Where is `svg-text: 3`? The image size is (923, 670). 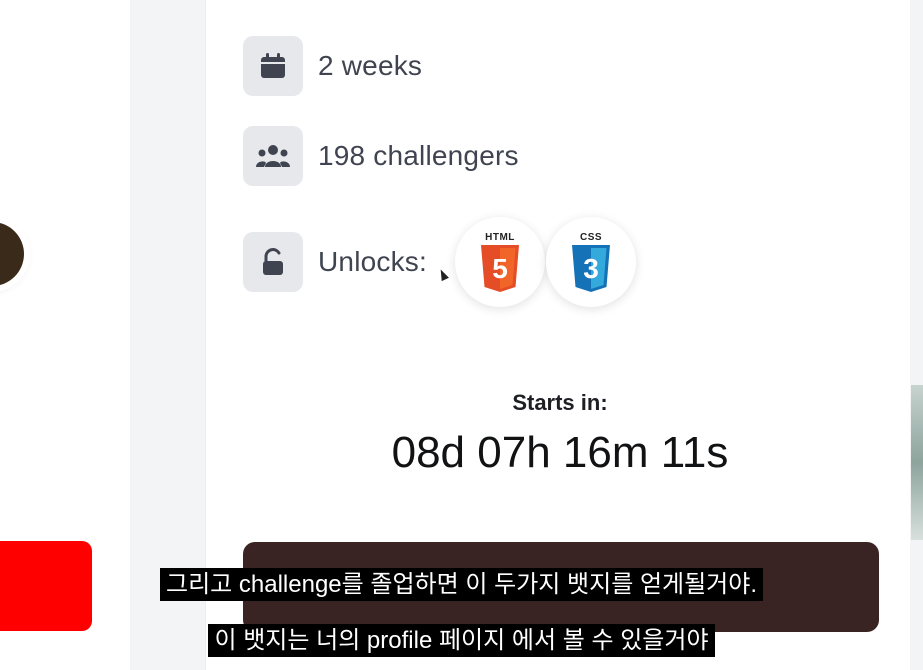
svg-text: 3 is located at coordinates (591, 268).